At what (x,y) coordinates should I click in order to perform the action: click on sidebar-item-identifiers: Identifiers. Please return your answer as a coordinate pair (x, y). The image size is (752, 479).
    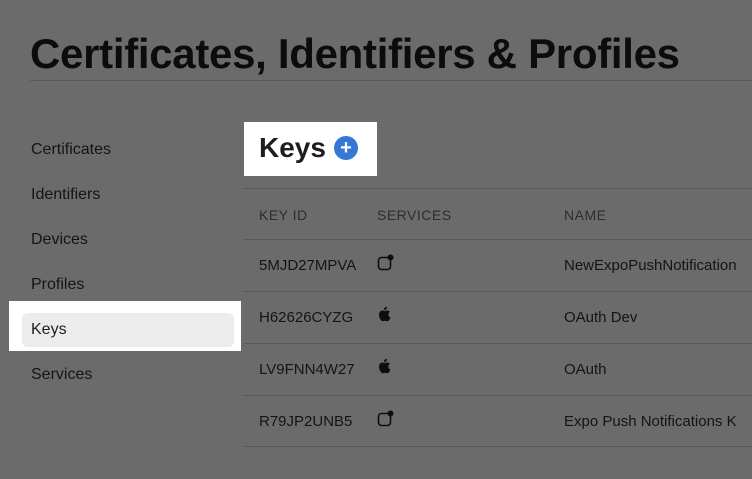
    Looking at the image, I should click on (128, 195).